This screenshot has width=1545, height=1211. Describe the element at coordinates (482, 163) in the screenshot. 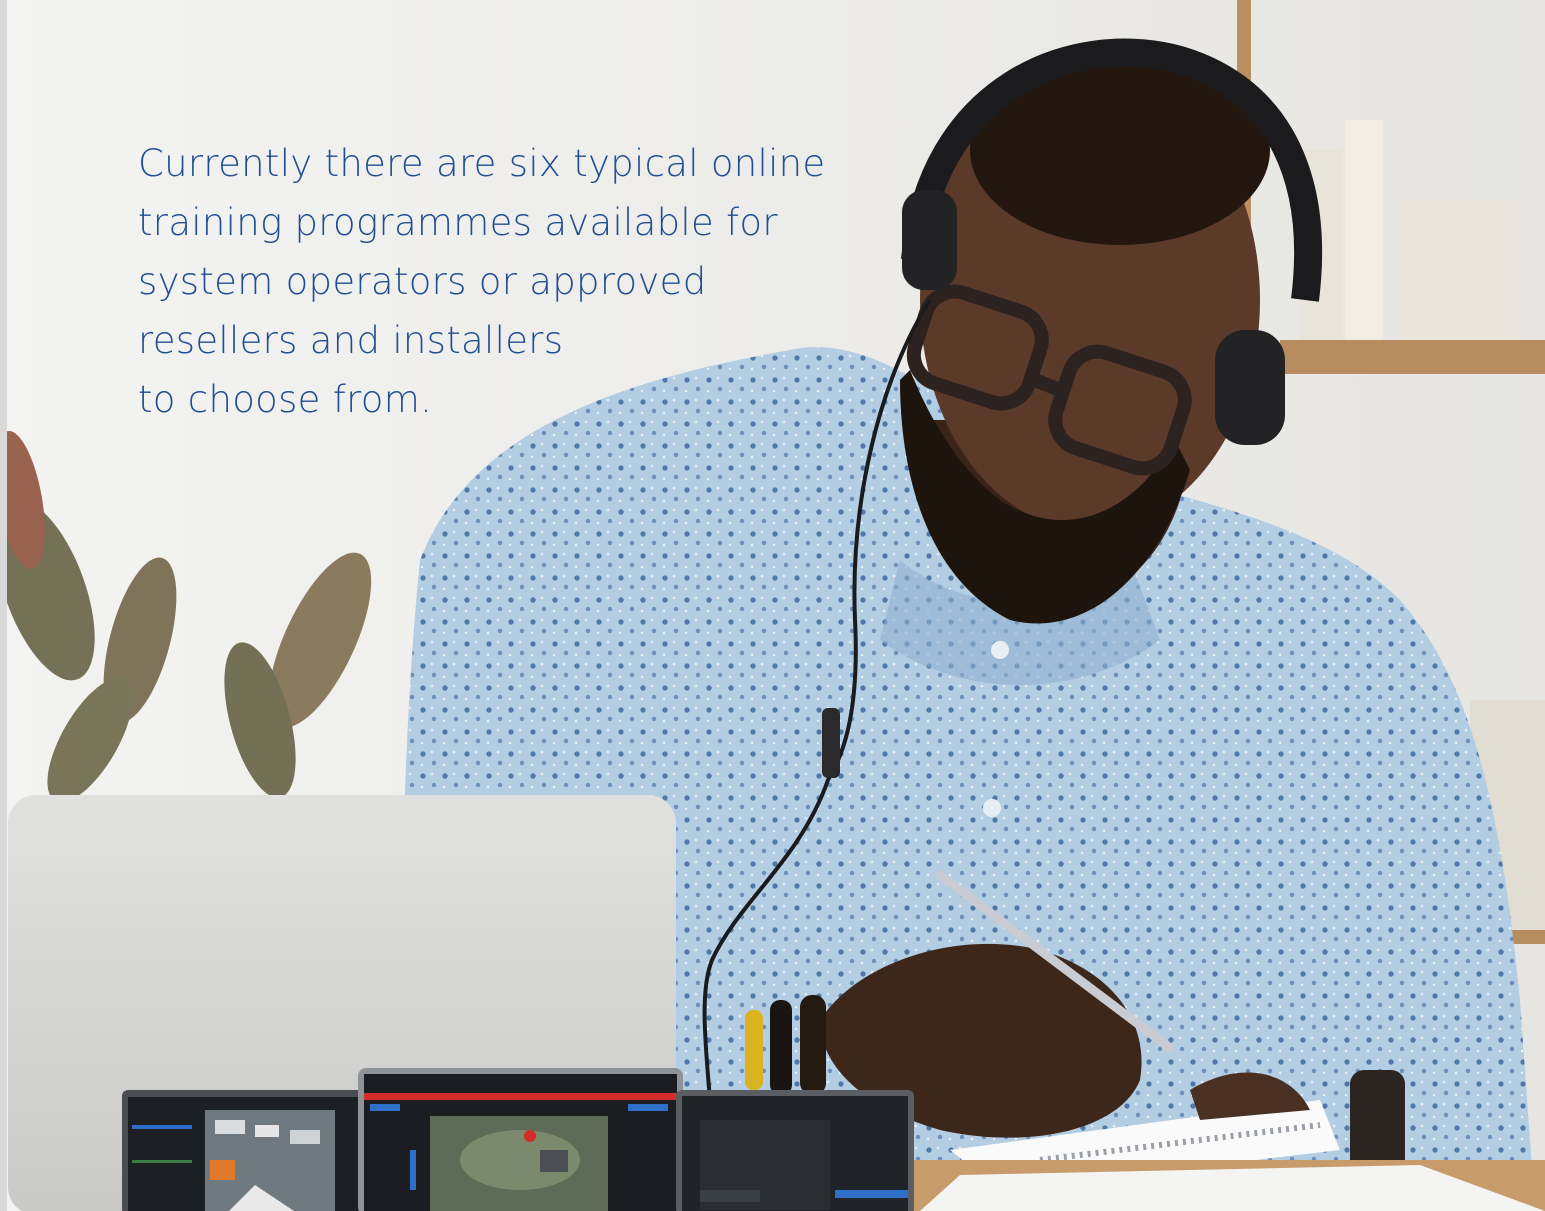

I see `intro-line: Currently there are six typical online` at that location.